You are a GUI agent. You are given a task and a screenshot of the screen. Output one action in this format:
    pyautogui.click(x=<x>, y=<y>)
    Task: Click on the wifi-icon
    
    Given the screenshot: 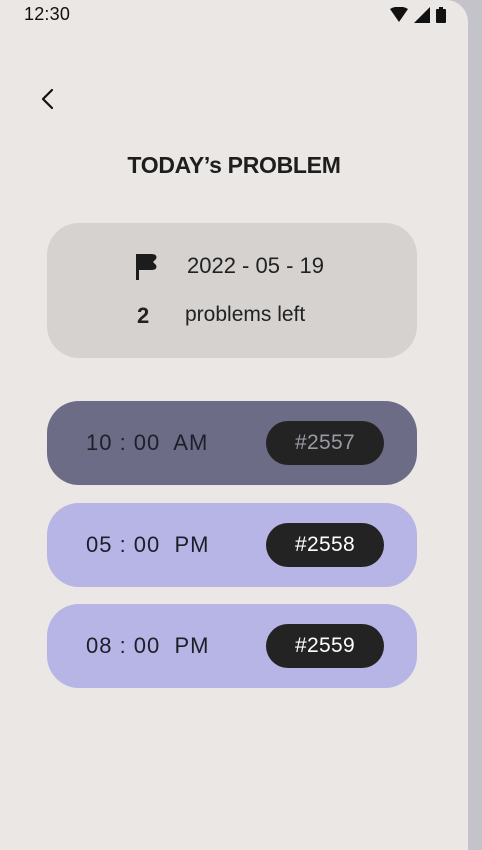 What is the action you would take?
    pyautogui.click(x=399, y=14)
    